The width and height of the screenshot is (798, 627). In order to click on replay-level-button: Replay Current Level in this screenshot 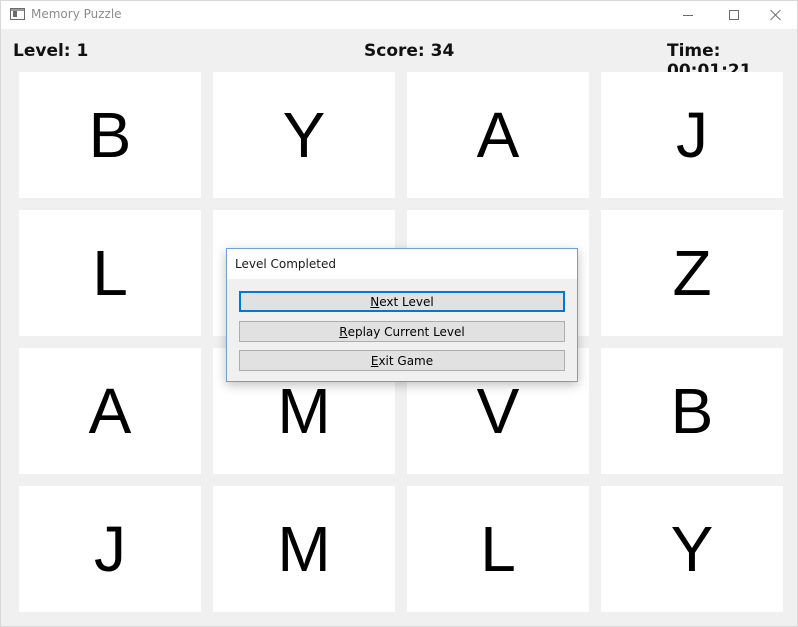, I will do `click(402, 331)`.